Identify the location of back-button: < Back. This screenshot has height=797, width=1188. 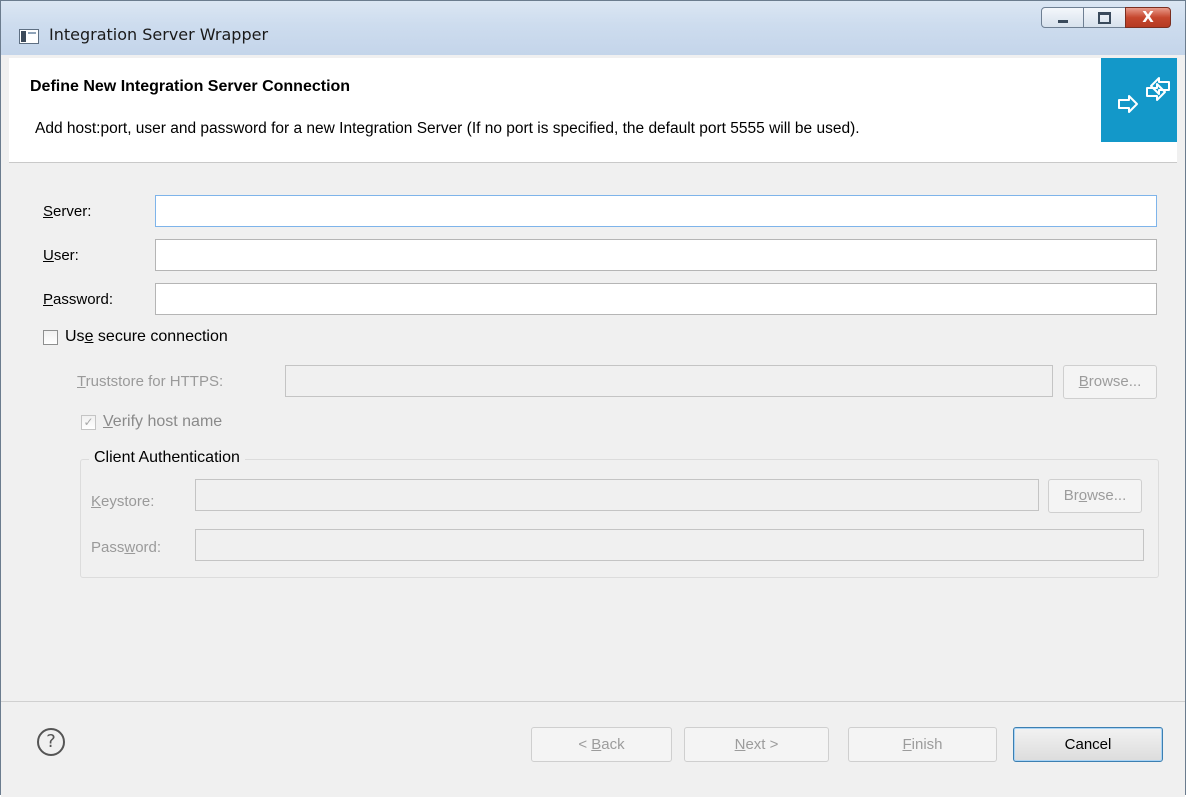
(601, 744).